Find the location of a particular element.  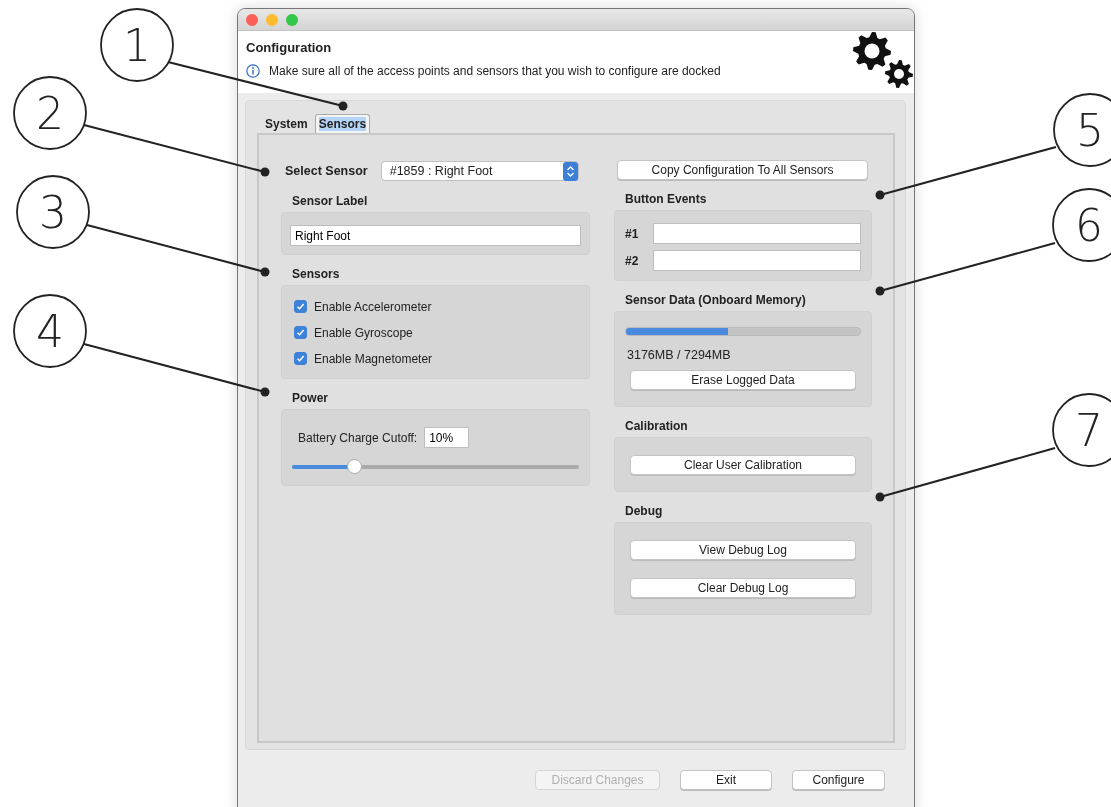

stepper-arrows-icon is located at coordinates (570, 171).